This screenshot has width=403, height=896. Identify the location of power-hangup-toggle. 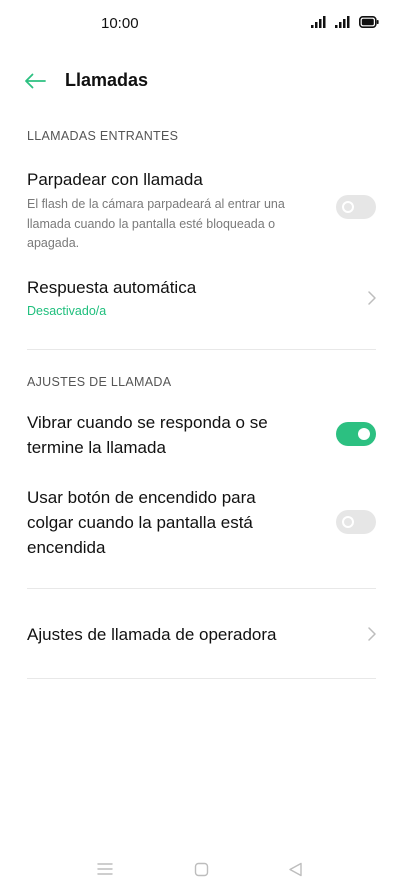
(356, 522).